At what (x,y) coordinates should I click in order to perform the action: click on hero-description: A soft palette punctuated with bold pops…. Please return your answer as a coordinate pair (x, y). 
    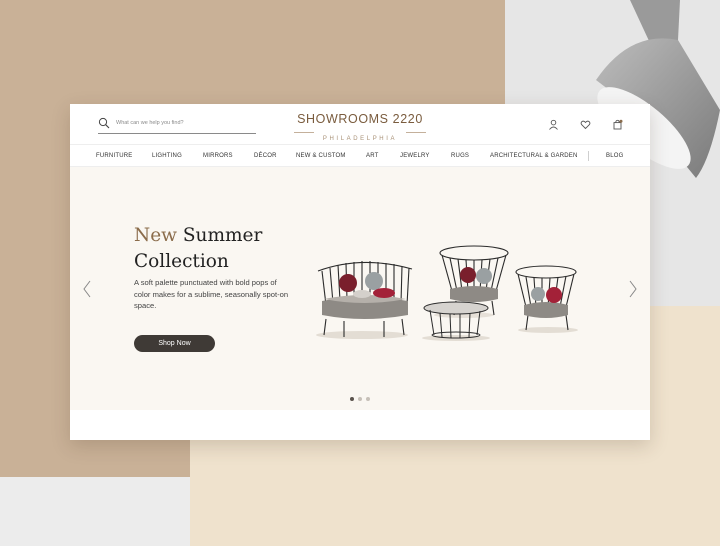
    Looking at the image, I should click on (211, 294).